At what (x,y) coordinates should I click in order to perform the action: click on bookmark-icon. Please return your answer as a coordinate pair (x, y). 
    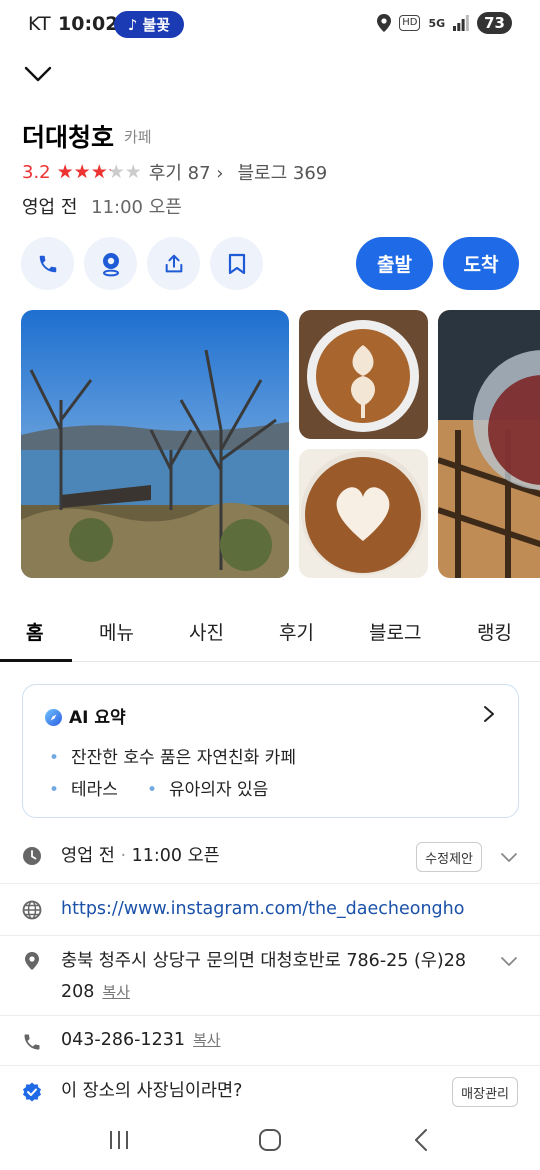
    Looking at the image, I should click on (236, 263).